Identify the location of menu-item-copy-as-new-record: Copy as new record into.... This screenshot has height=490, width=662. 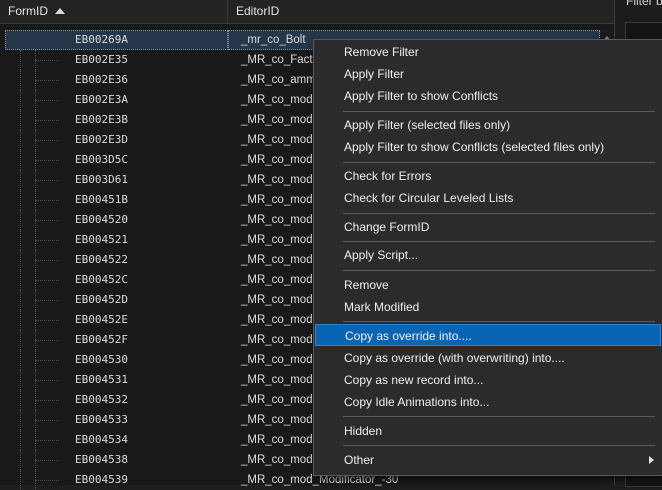
(488, 380).